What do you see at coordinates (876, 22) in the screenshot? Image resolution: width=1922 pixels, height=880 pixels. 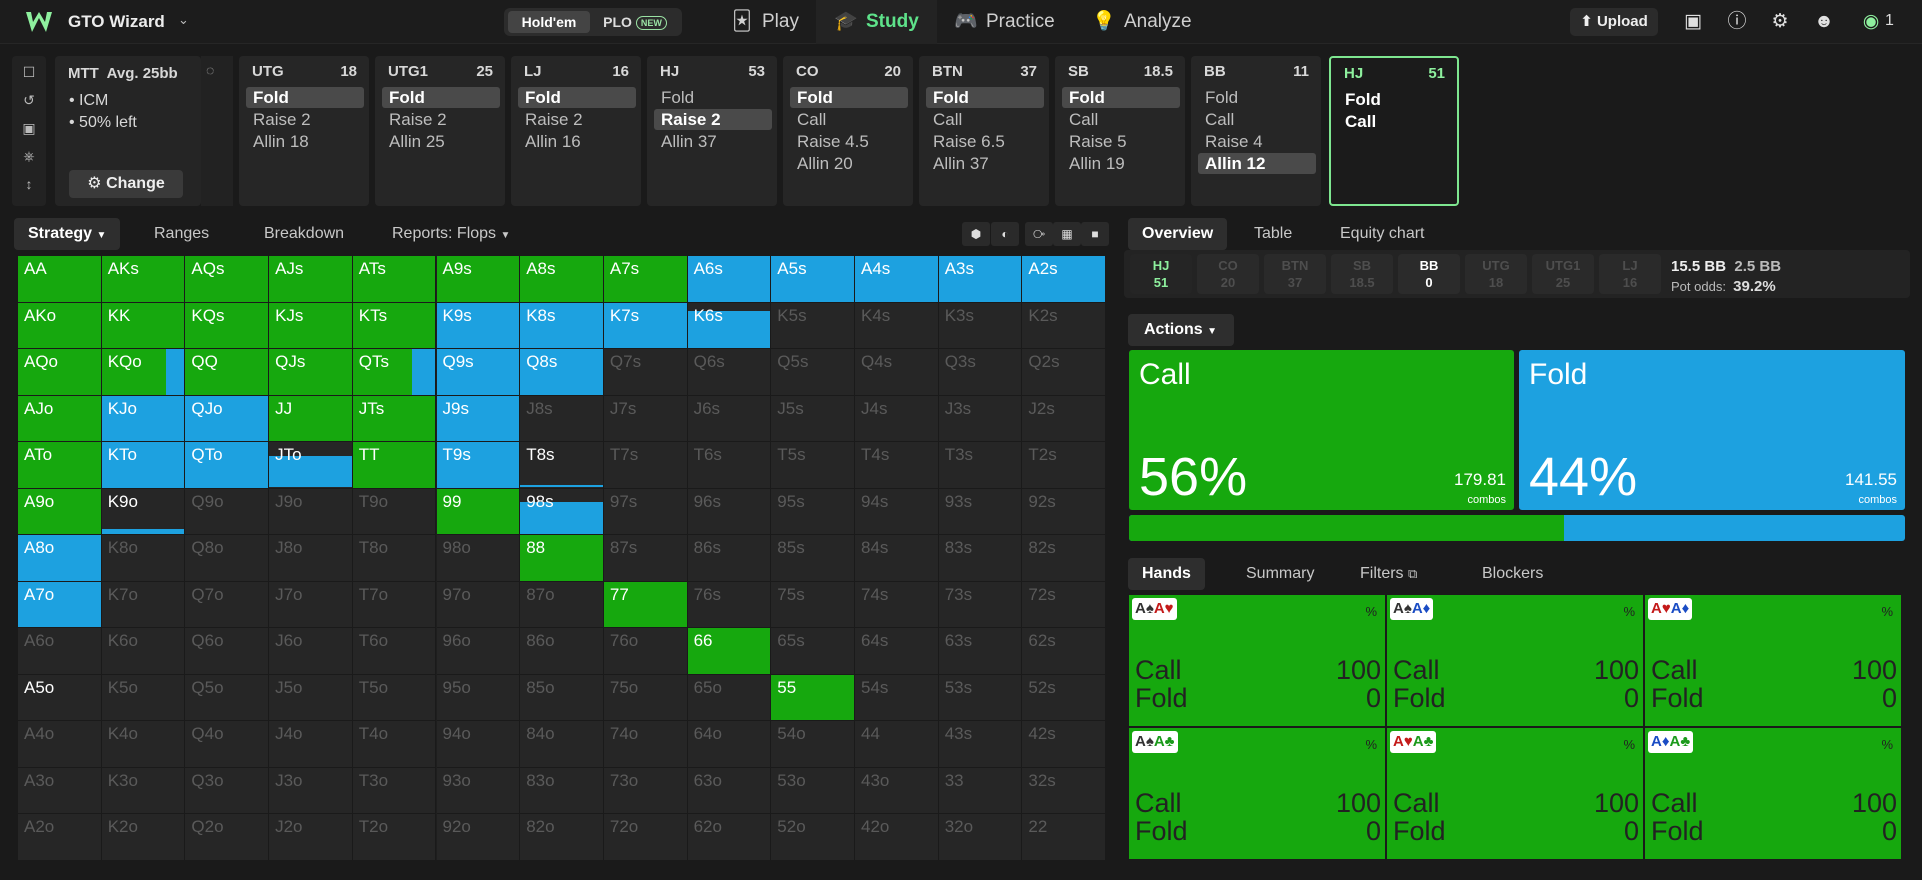 I see `nav-study: 🎓 Study` at bounding box center [876, 22].